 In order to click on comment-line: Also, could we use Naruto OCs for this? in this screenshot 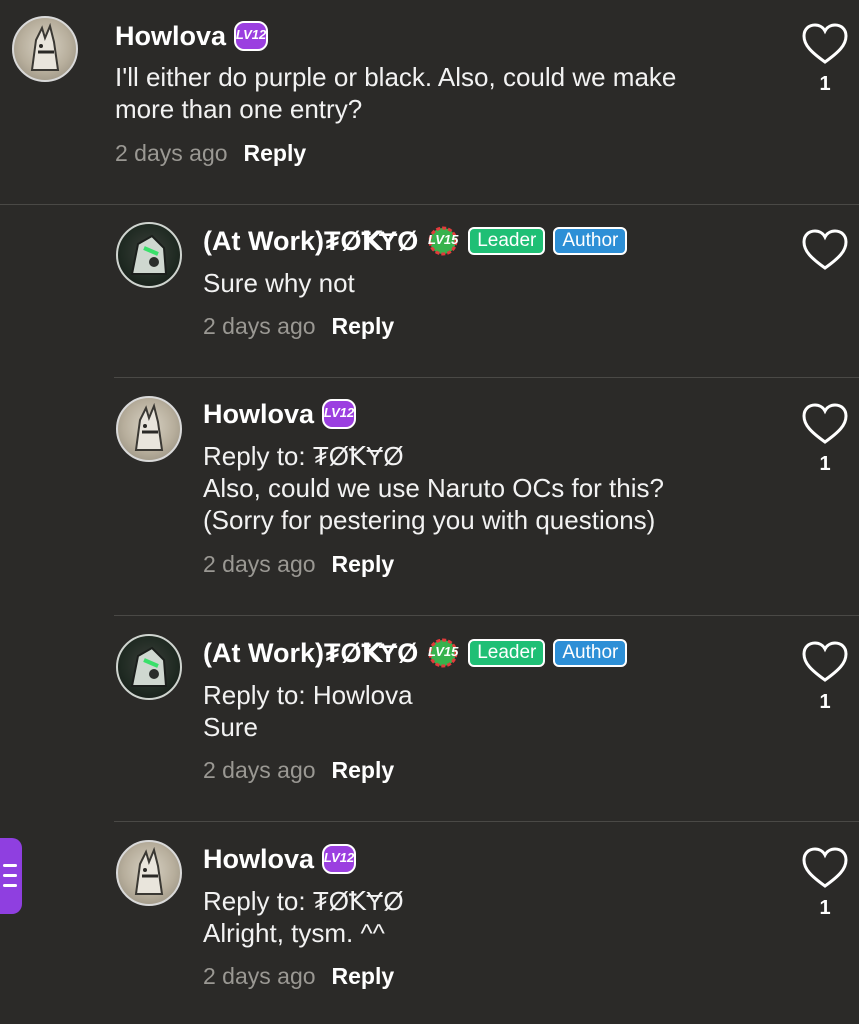, I will do `click(433, 488)`.